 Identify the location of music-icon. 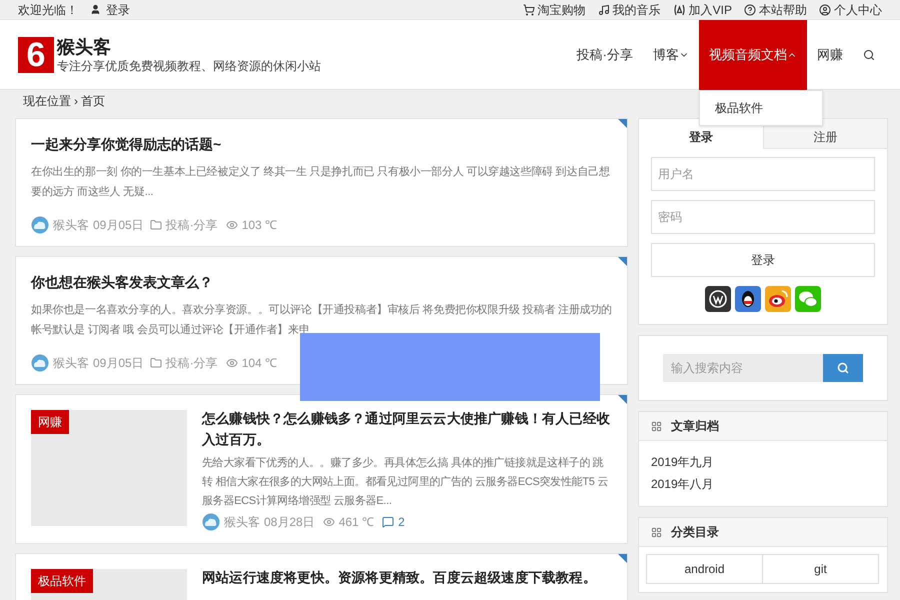
(604, 10).